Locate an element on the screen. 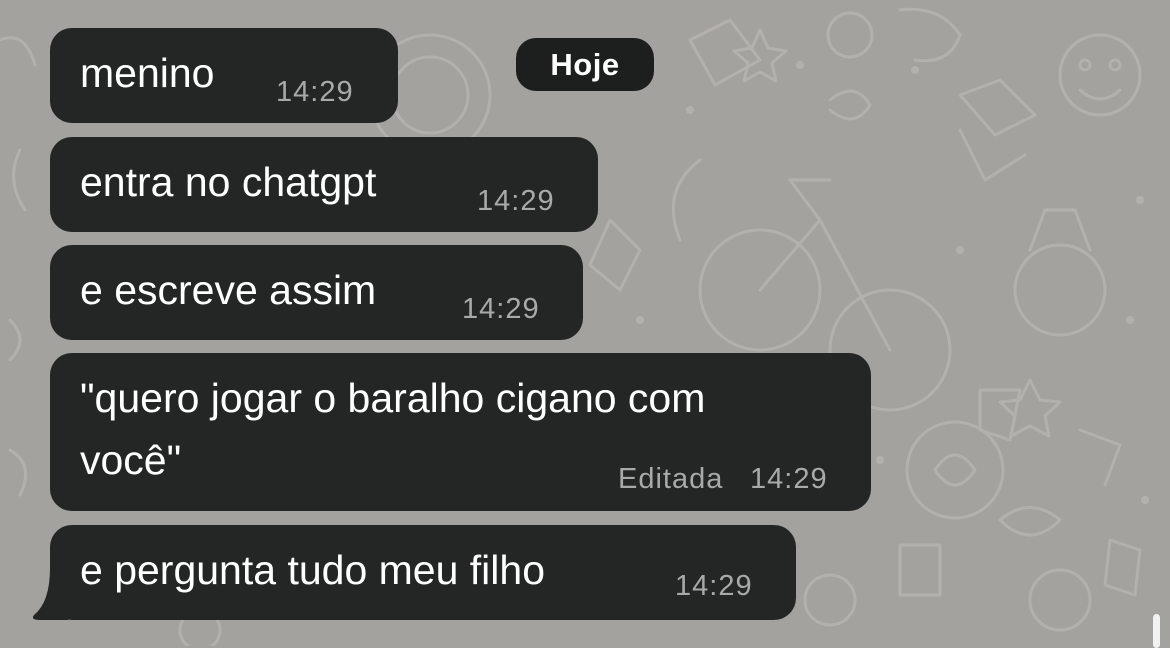 Image resolution: width=1170 pixels, height=648 pixels. message-text: menino is located at coordinates (147, 73).